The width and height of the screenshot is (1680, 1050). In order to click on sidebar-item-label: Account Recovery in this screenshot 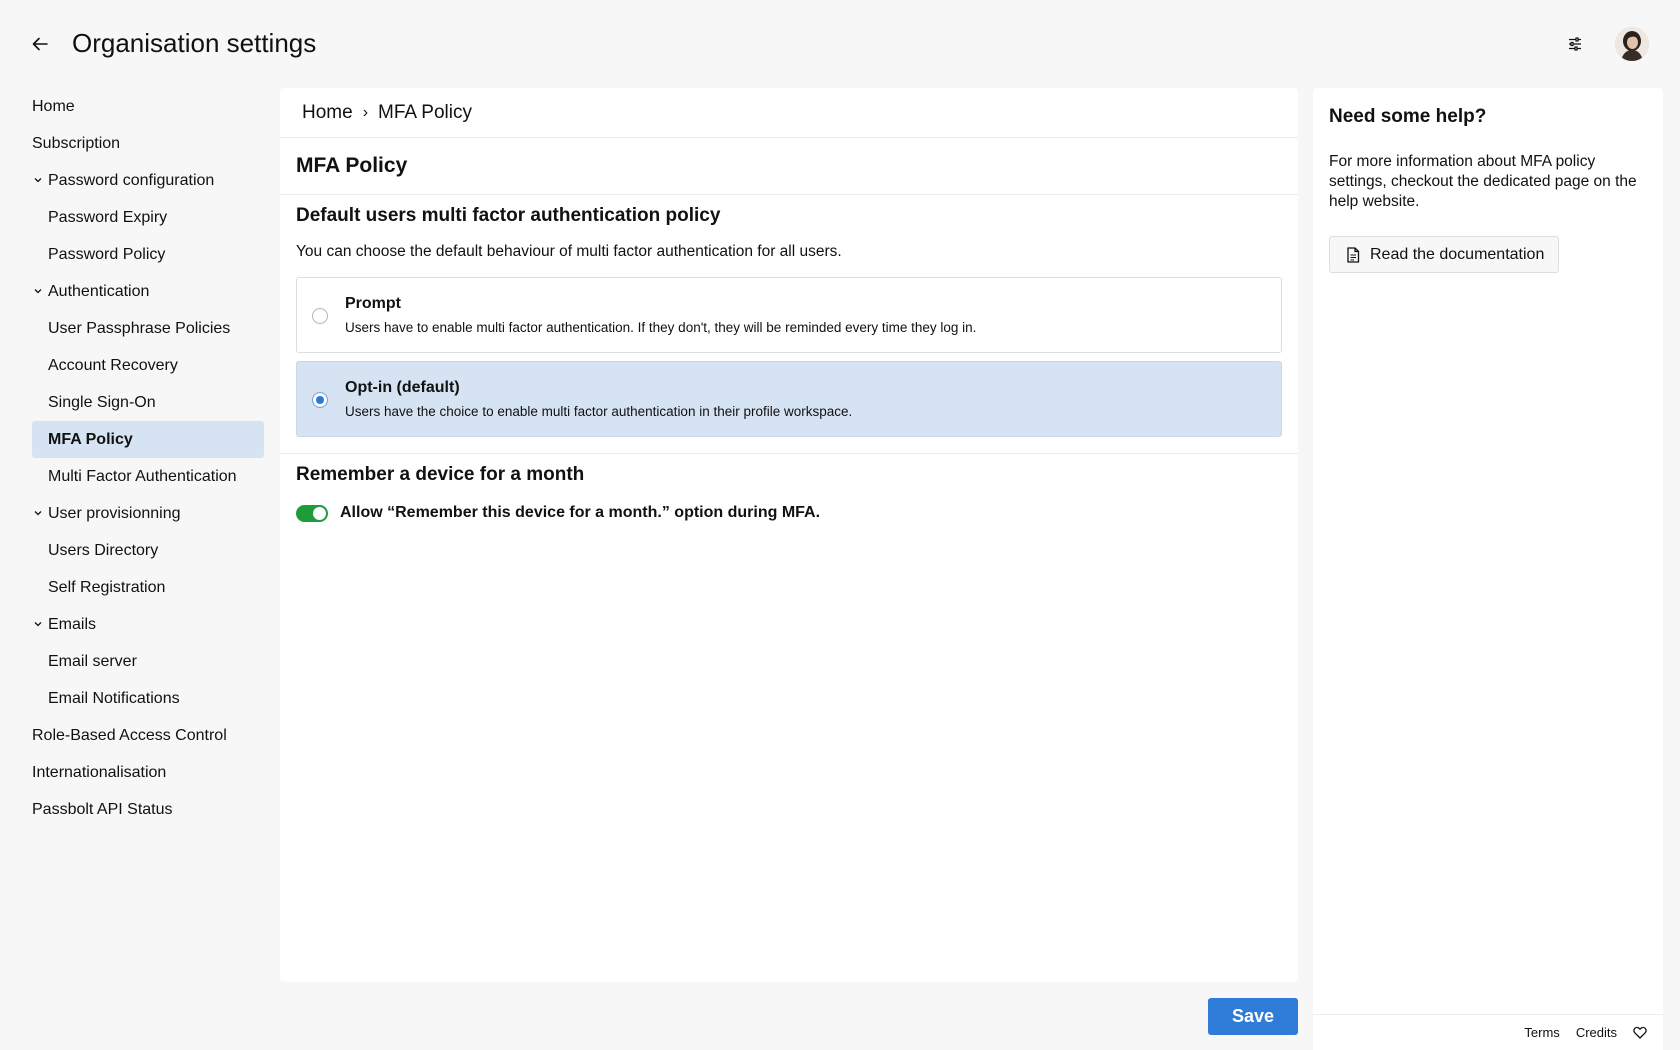, I will do `click(113, 365)`.